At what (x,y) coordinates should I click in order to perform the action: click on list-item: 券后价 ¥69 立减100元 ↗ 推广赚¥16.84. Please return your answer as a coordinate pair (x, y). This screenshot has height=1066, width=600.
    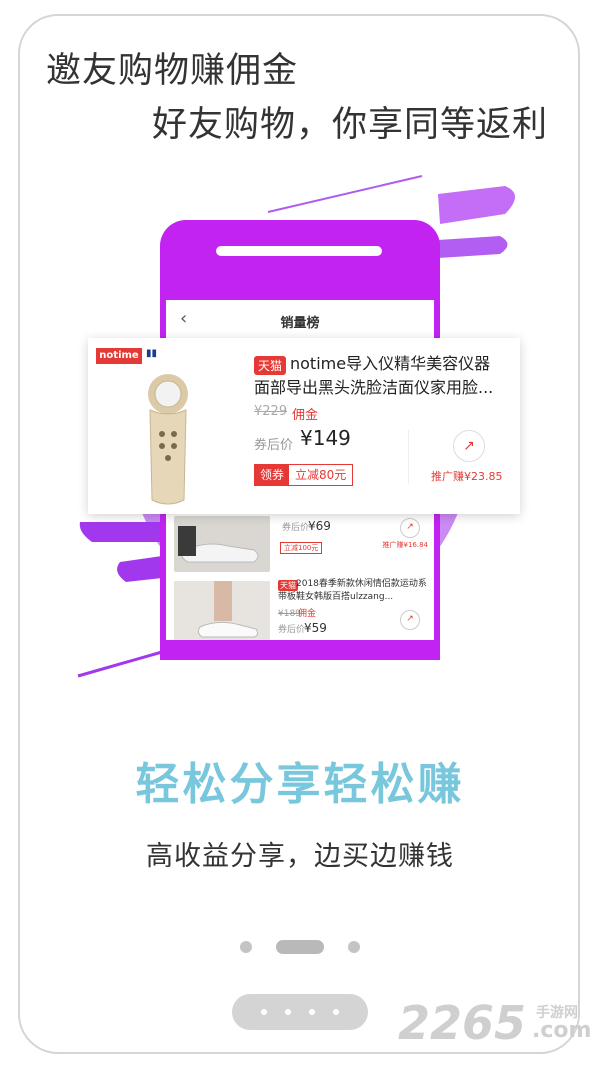
    Looking at the image, I should click on (300, 543).